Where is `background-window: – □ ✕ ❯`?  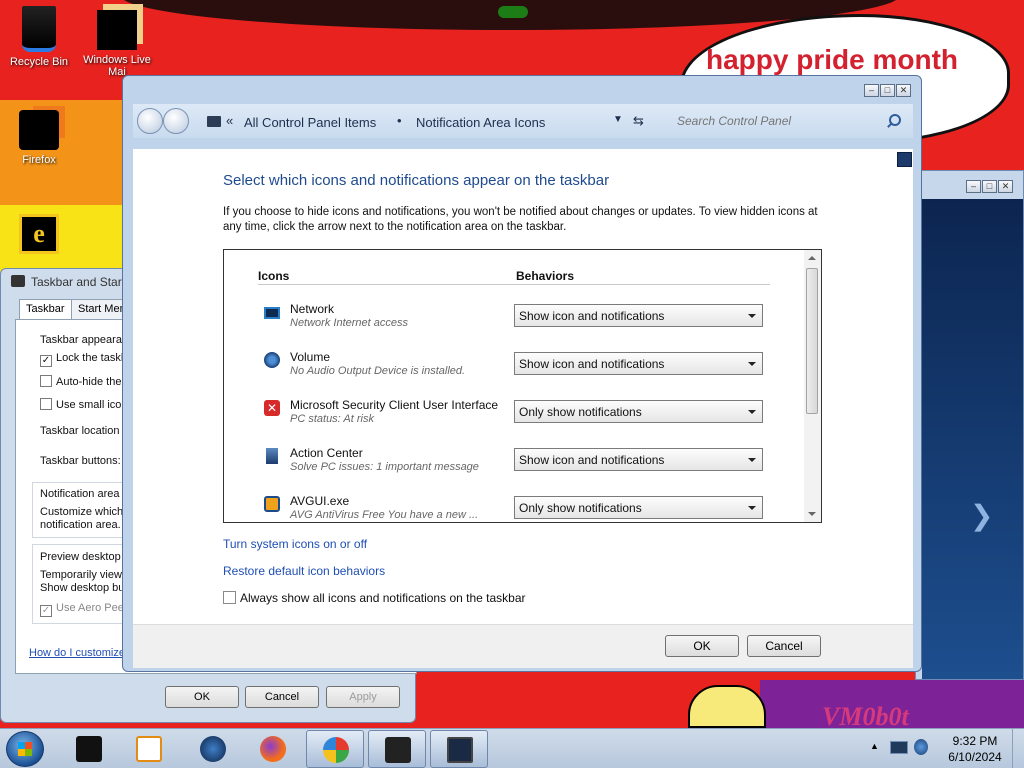 background-window: – □ ✕ ❯ is located at coordinates (969, 425).